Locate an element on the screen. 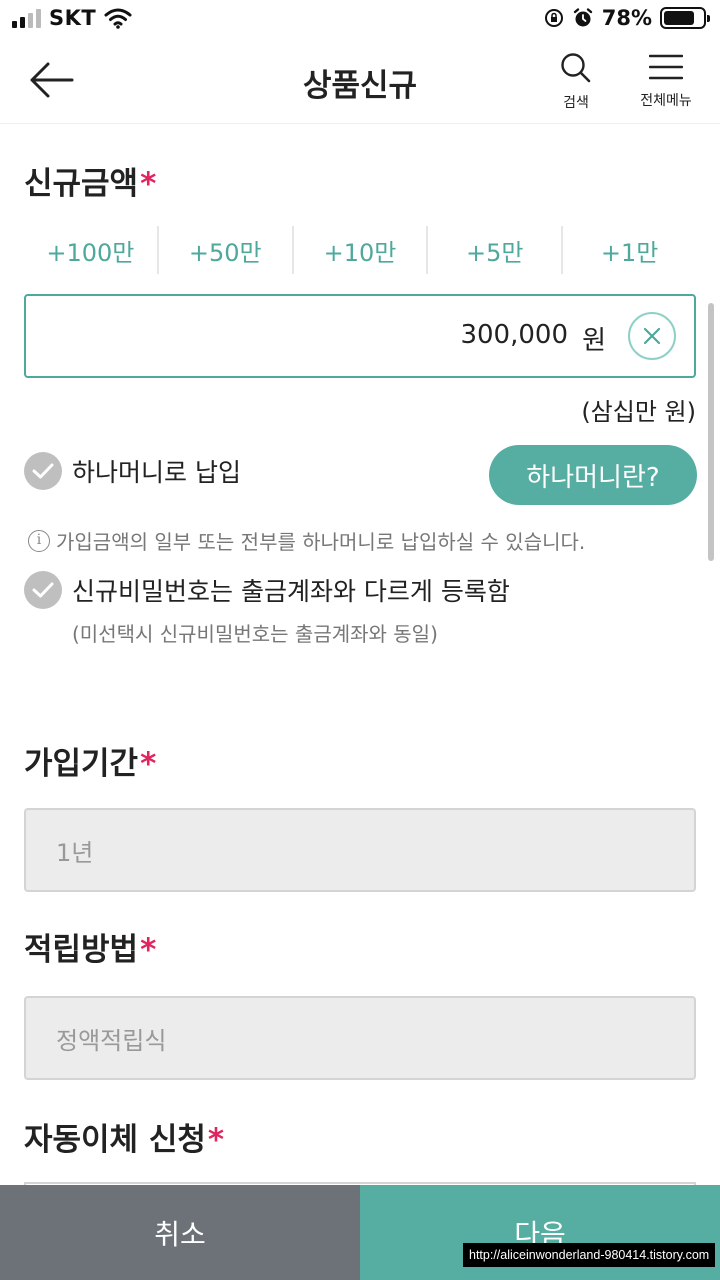 This screenshot has width=720, height=1280. signal-icon is located at coordinates (26, 18).